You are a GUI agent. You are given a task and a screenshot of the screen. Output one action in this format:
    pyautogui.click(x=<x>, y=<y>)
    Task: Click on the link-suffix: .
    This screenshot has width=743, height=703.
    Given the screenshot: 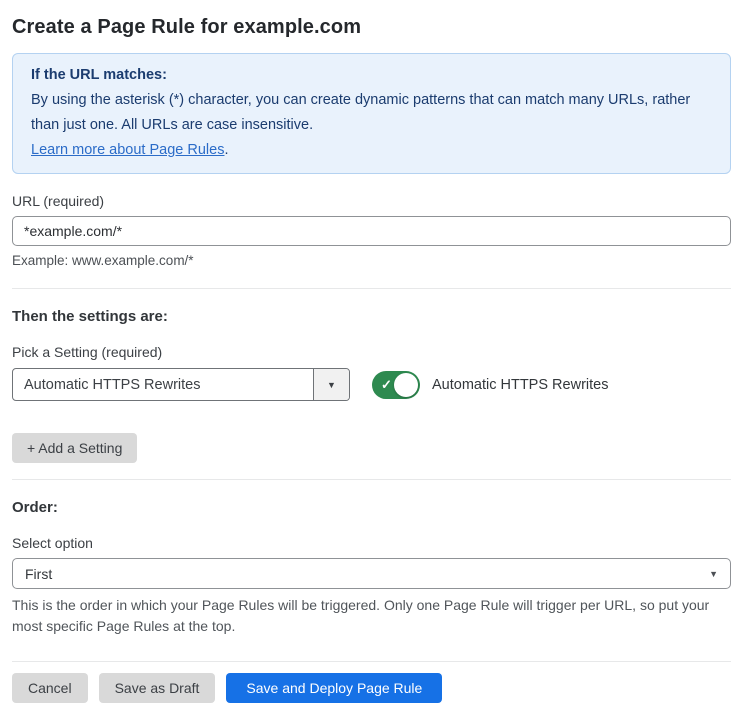 What is the action you would take?
    pyautogui.click(x=226, y=150)
    